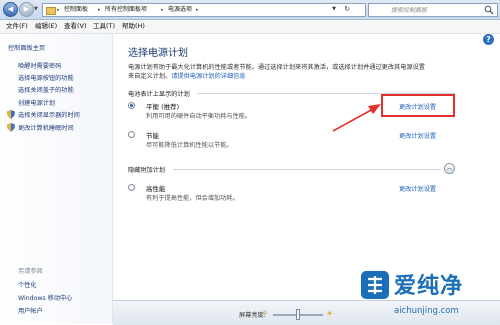 This screenshot has height=325, width=500. What do you see at coordinates (104, 26) in the screenshot?
I see `menu-tools: 工具(T)` at bounding box center [104, 26].